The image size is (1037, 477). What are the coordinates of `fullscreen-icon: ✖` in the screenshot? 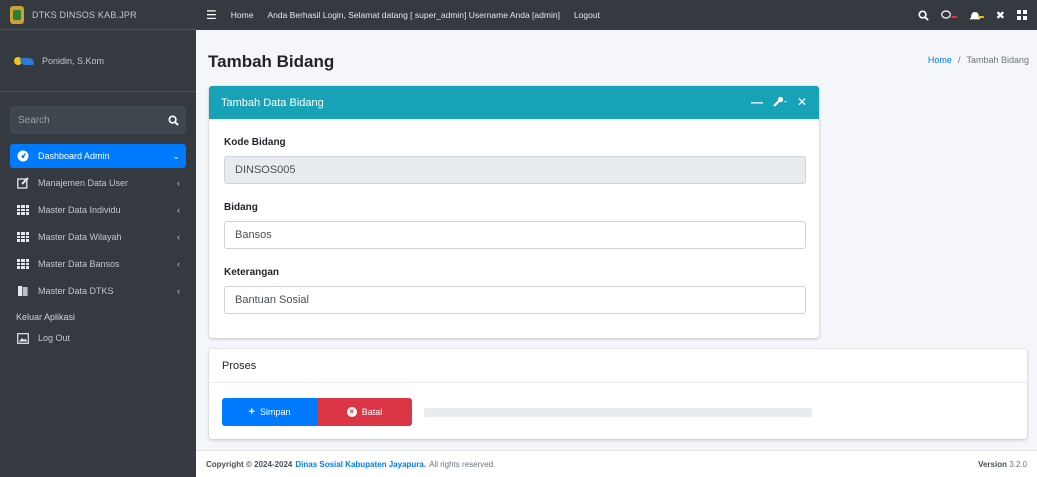 It's located at (1000, 15).